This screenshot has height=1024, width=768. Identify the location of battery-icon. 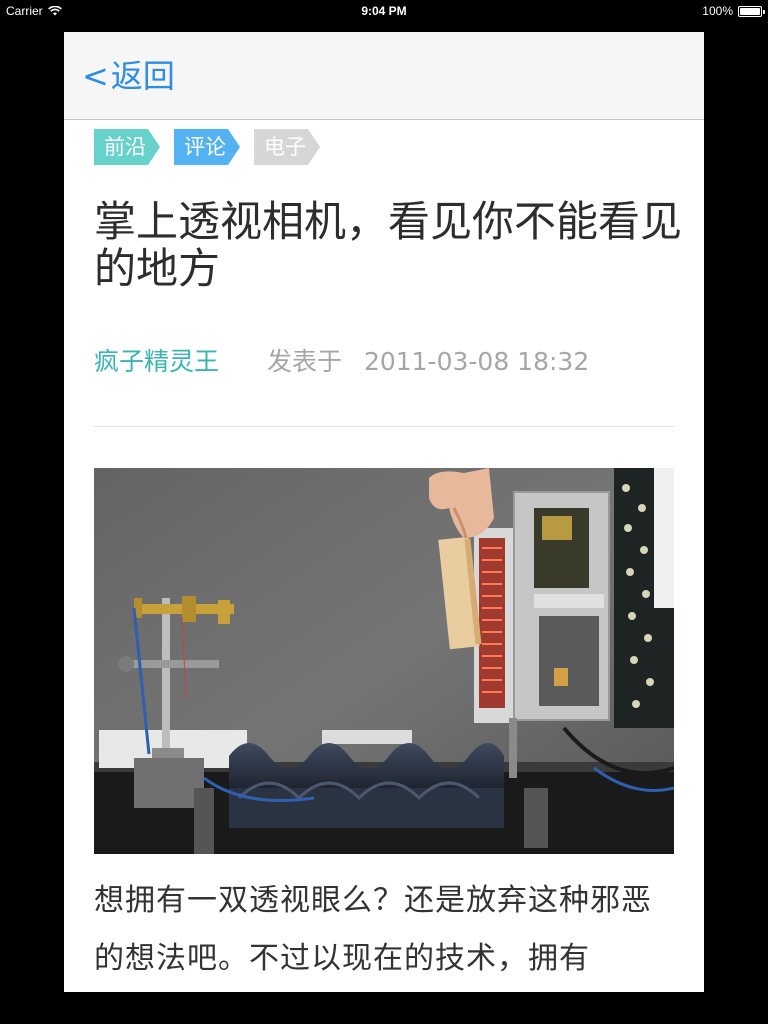
(751, 11).